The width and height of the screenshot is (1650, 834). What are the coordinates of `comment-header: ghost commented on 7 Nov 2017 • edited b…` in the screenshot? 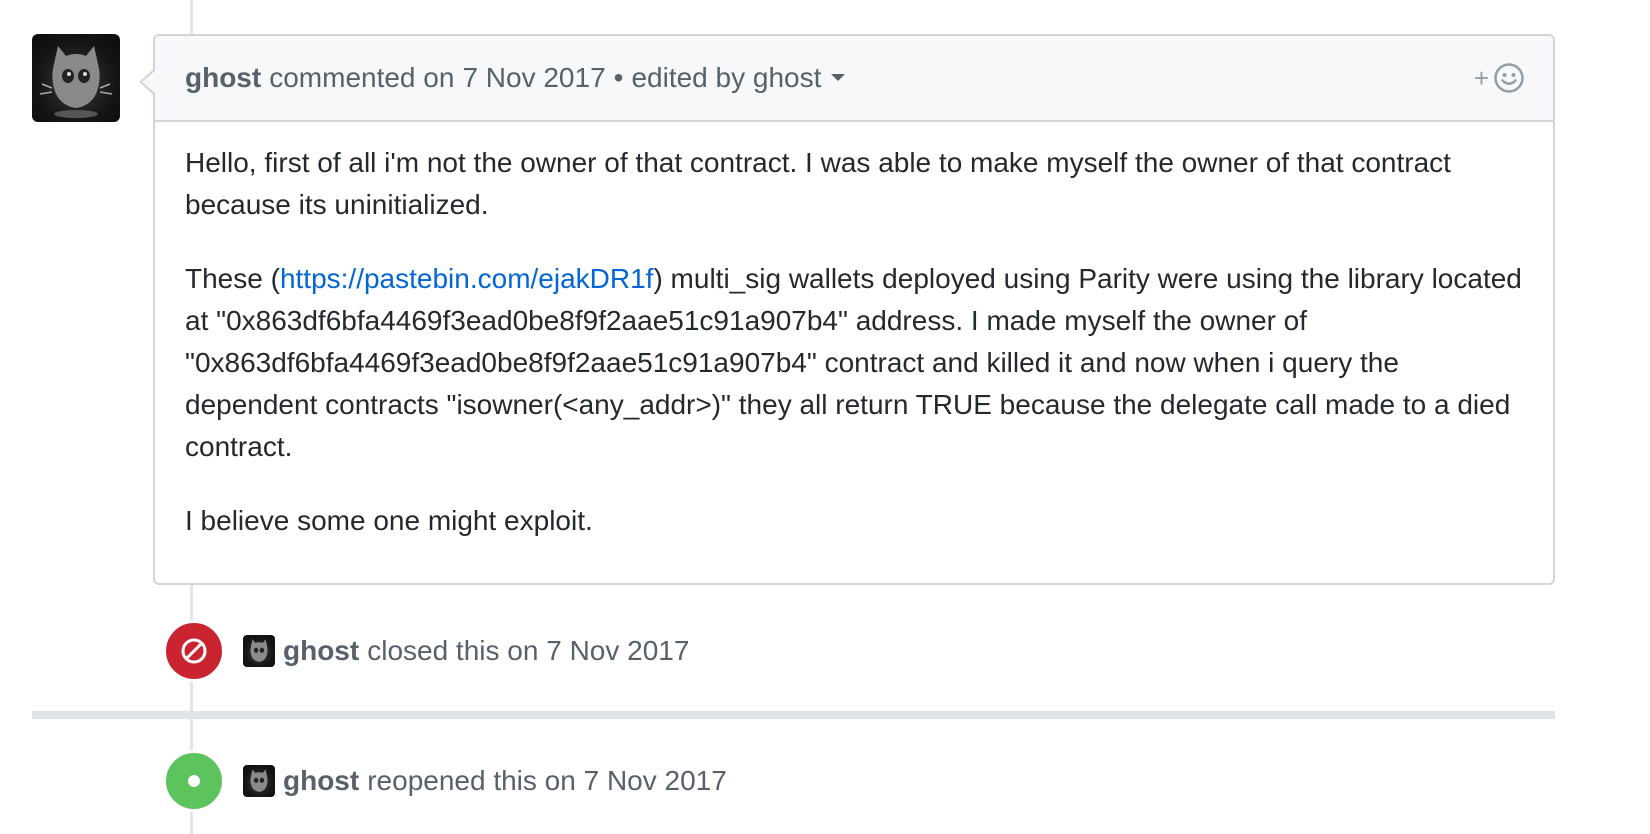 It's located at (854, 79).